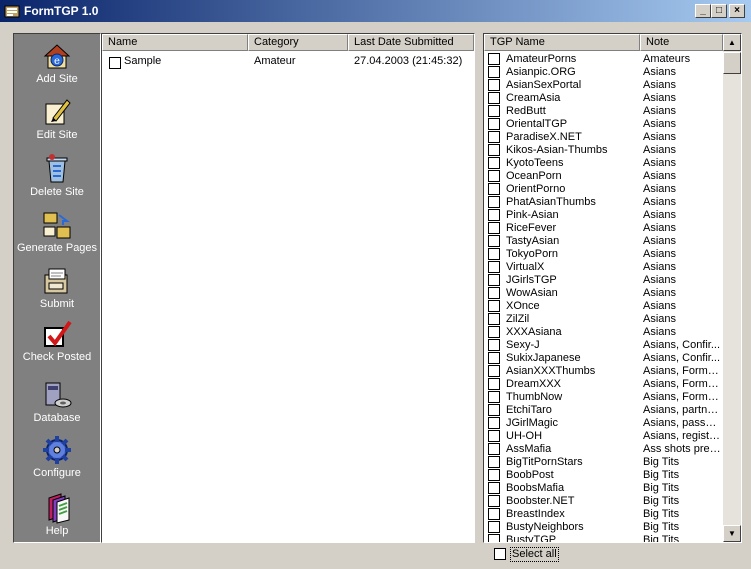 This screenshot has height=569, width=751. I want to click on list-item: BreastIndex Big Tits, so click(603, 514).